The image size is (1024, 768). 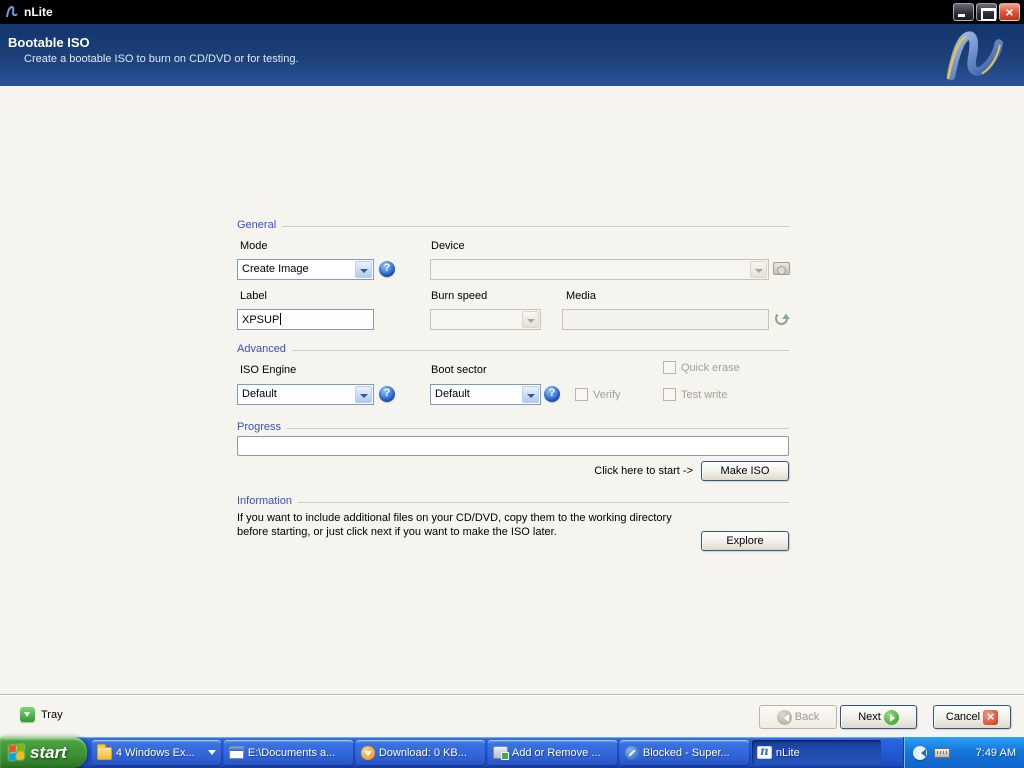 I want to click on taskbar-item-nlite: nLite, so click(x=816, y=752).